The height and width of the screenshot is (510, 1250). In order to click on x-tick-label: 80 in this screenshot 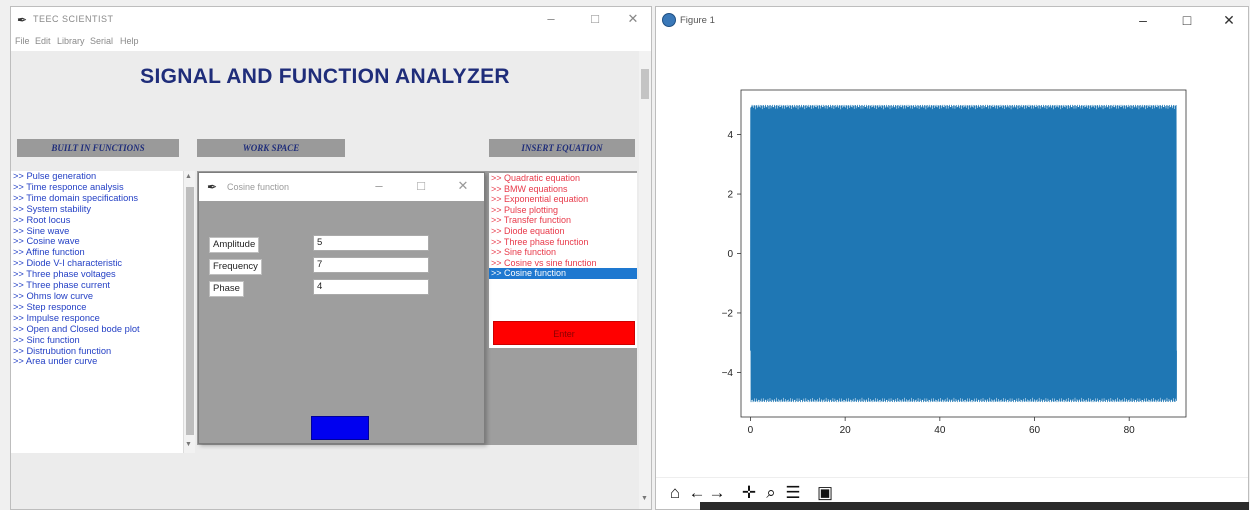, I will do `click(1130, 430)`.